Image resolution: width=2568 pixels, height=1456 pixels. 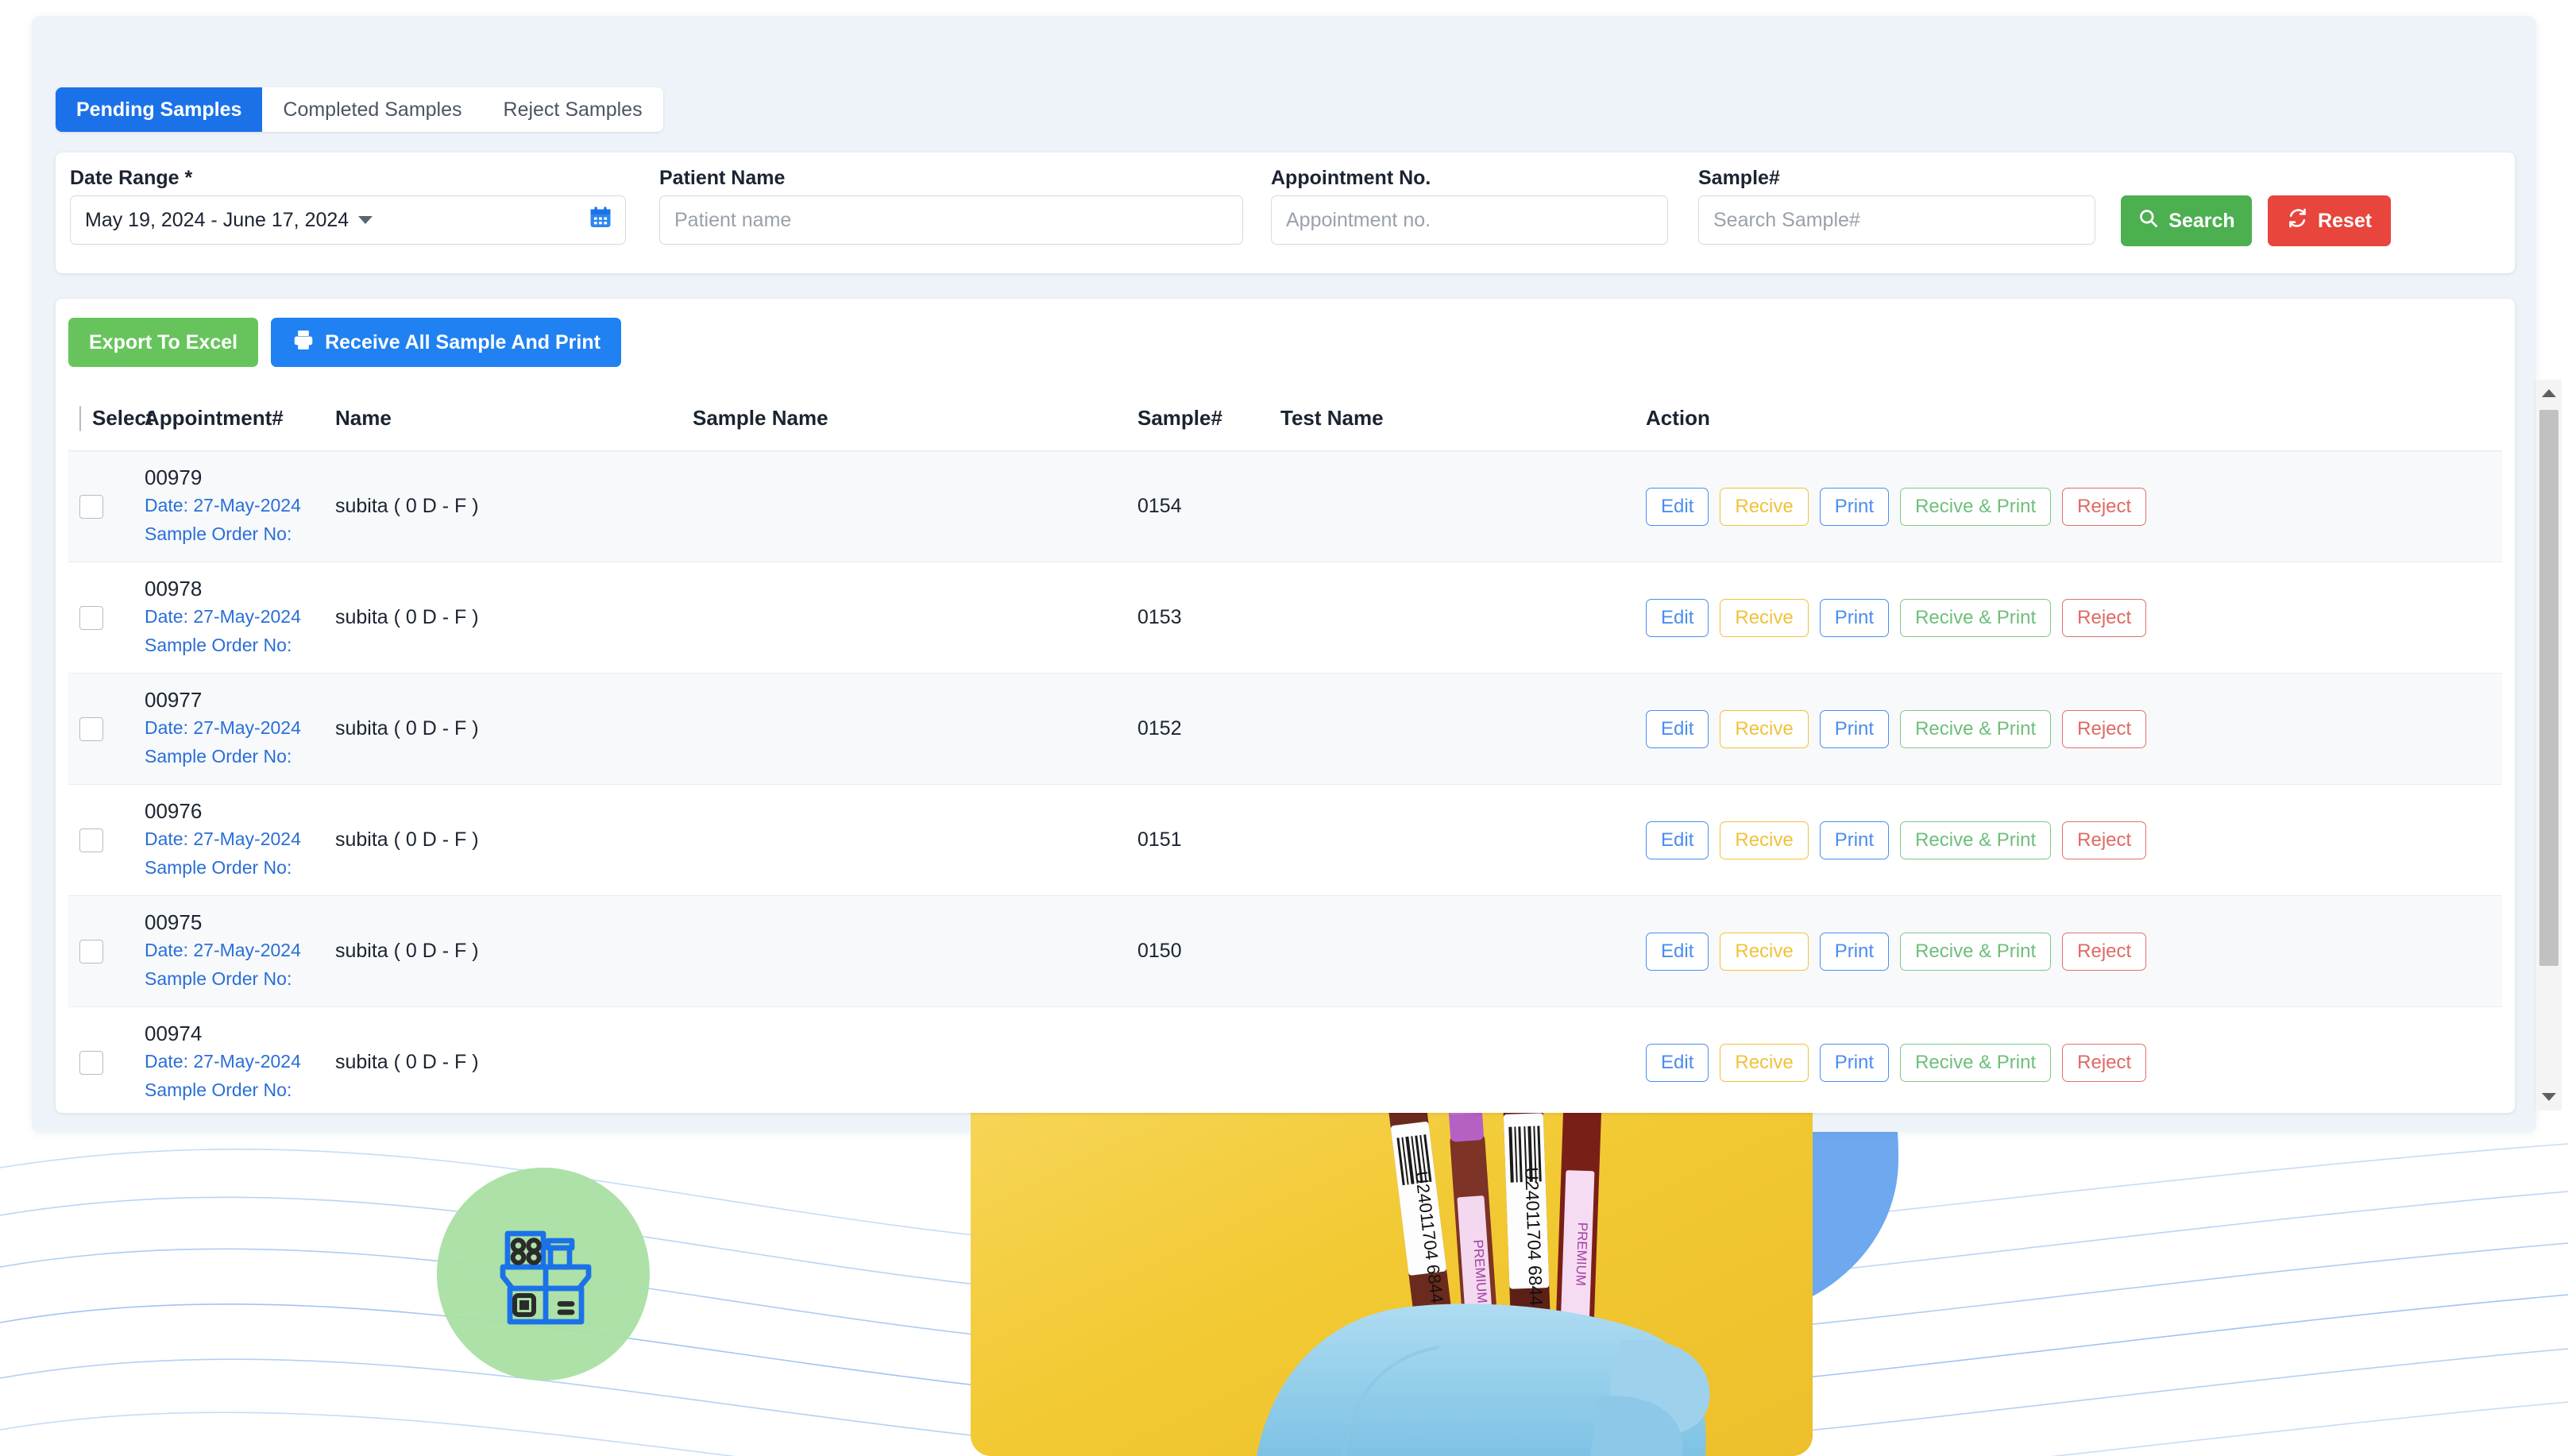 What do you see at coordinates (303, 342) in the screenshot?
I see `printer-icon` at bounding box center [303, 342].